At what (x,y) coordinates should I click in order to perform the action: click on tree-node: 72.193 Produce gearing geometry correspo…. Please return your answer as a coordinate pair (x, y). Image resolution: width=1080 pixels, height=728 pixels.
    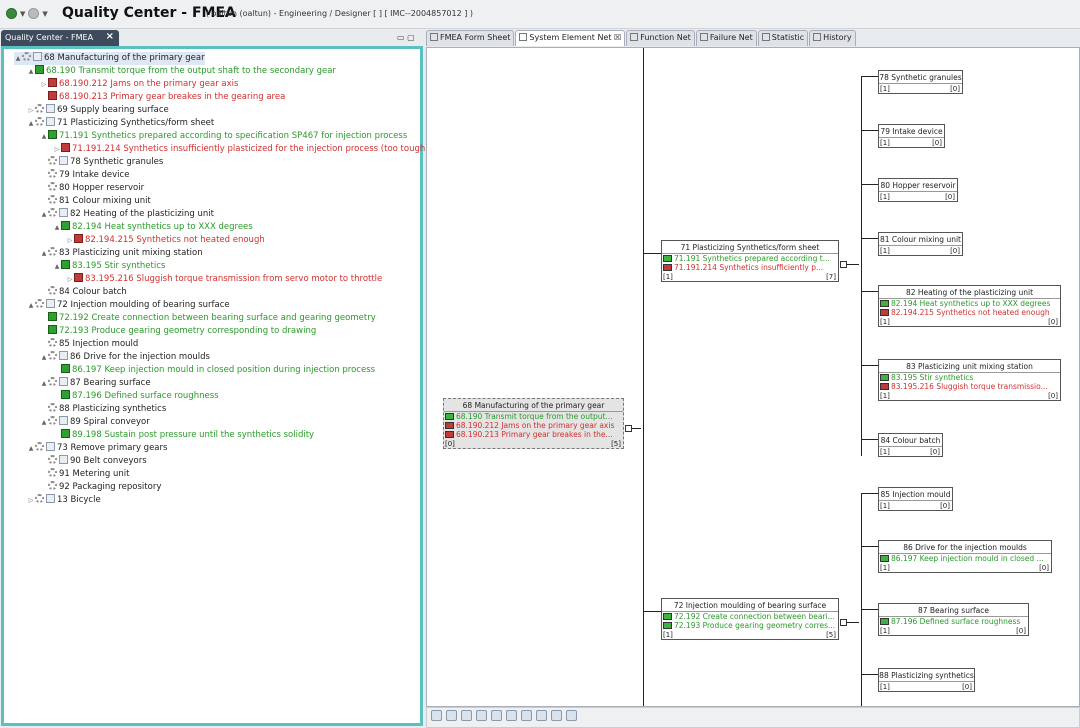
    Looking at the image, I should click on (178, 331).